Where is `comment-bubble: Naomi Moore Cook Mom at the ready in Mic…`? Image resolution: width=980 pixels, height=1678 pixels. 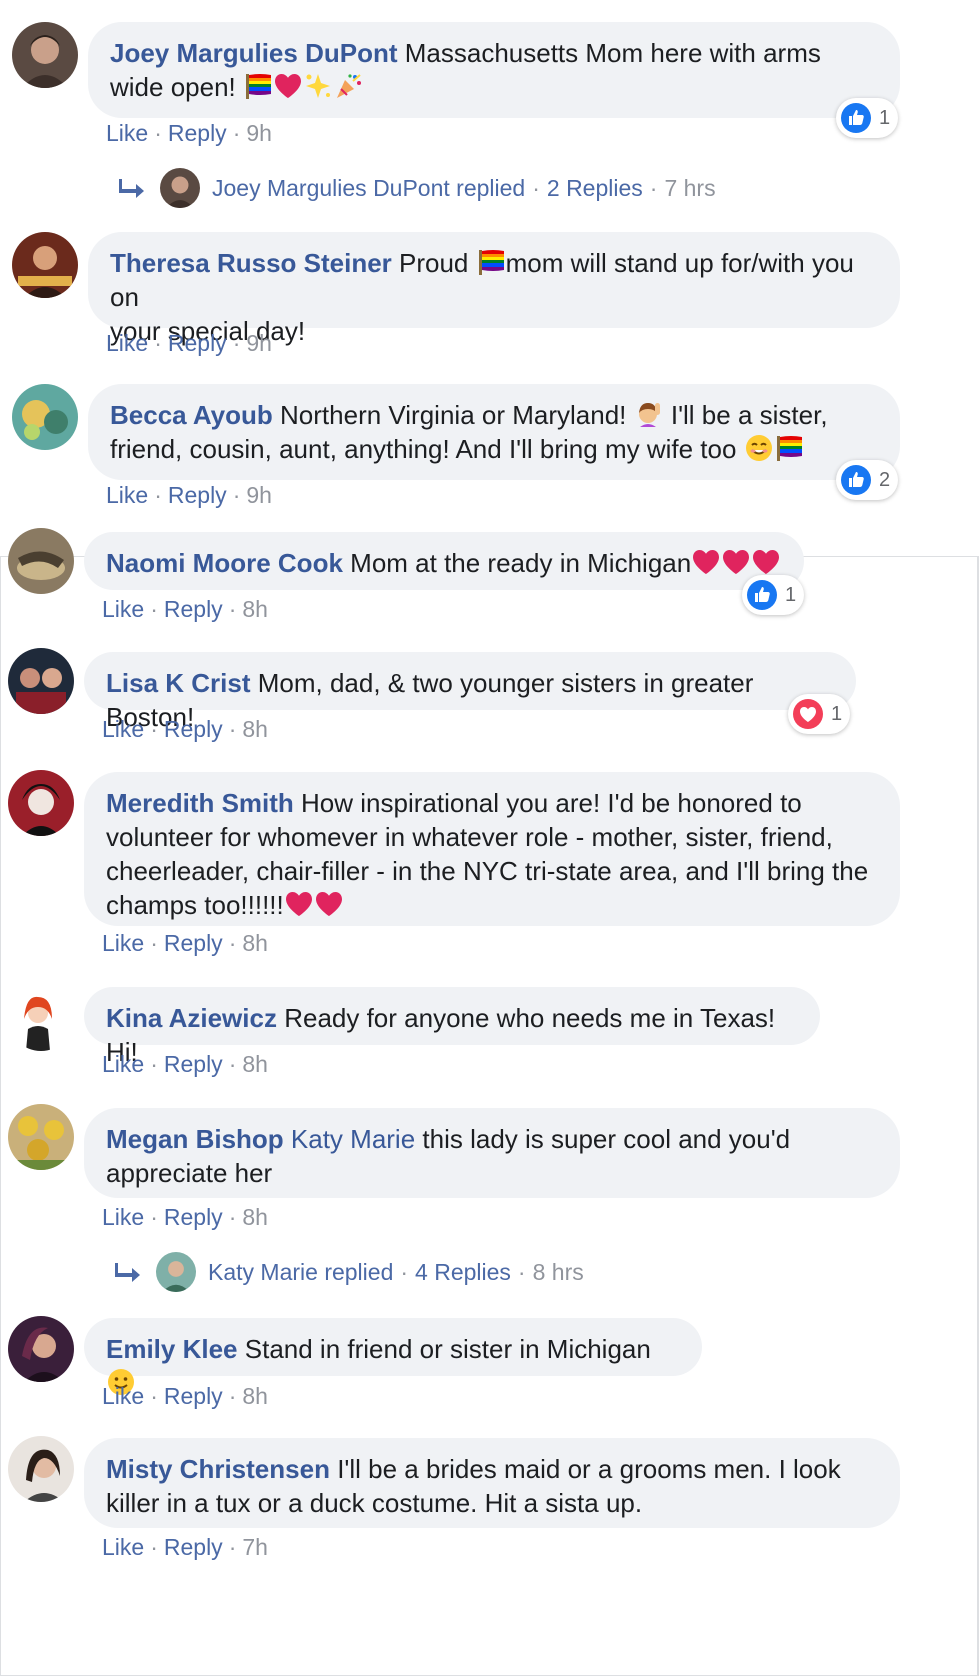
comment-bubble: Naomi Moore Cook Mom at the ready in Mic… is located at coordinates (444, 561).